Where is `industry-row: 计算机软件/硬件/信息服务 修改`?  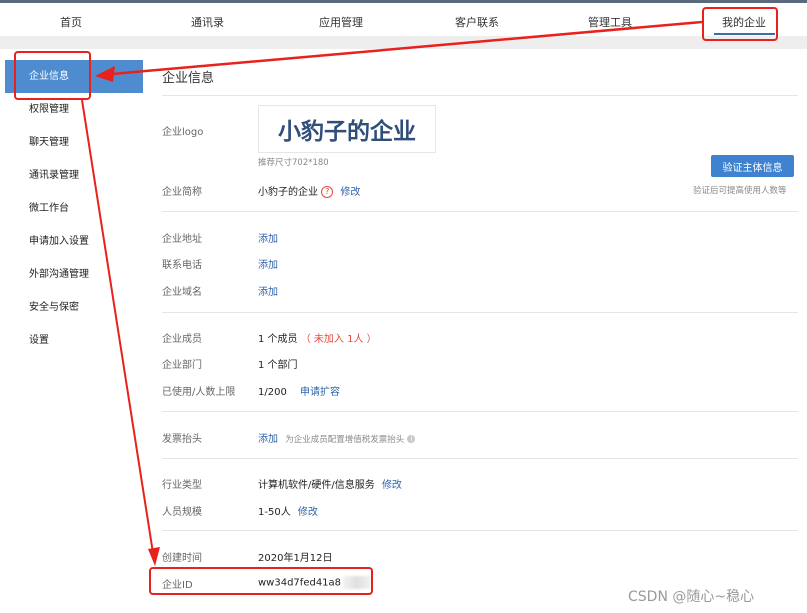 industry-row: 计算机软件/硬件/信息服务 修改 is located at coordinates (330, 483).